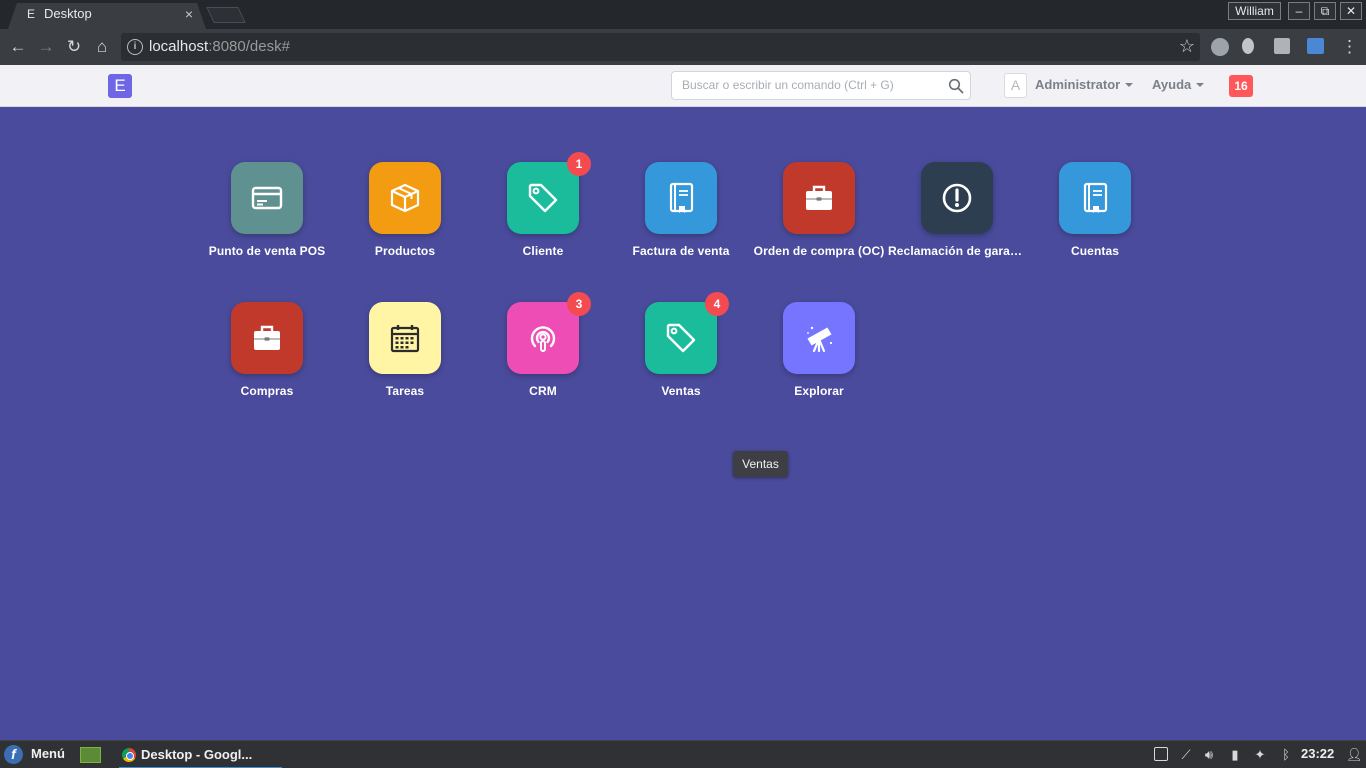 This screenshot has width=1366, height=768. I want to click on address-url: localhost:8080/desk#, so click(219, 47).